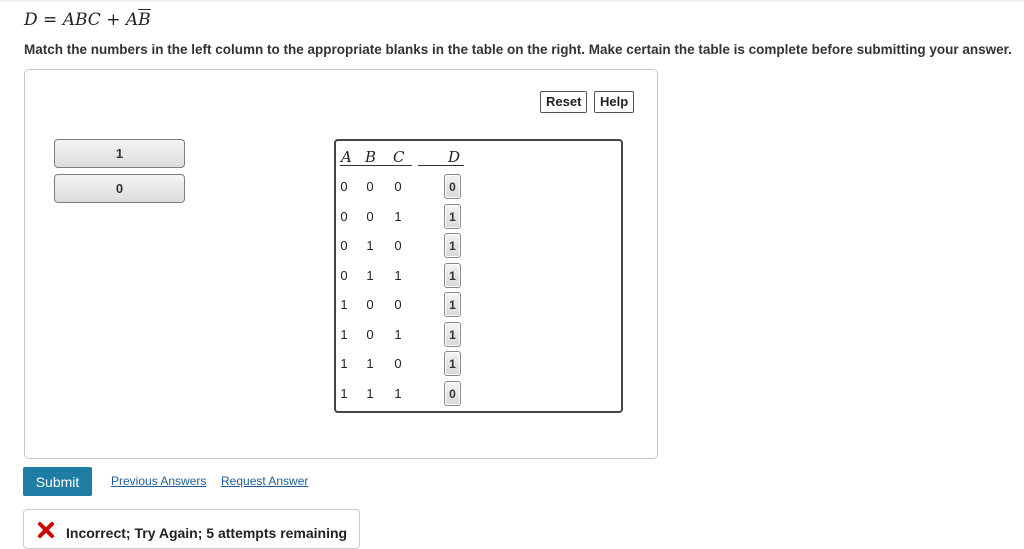  What do you see at coordinates (399, 157) in the screenshot?
I see `header-c: C` at bounding box center [399, 157].